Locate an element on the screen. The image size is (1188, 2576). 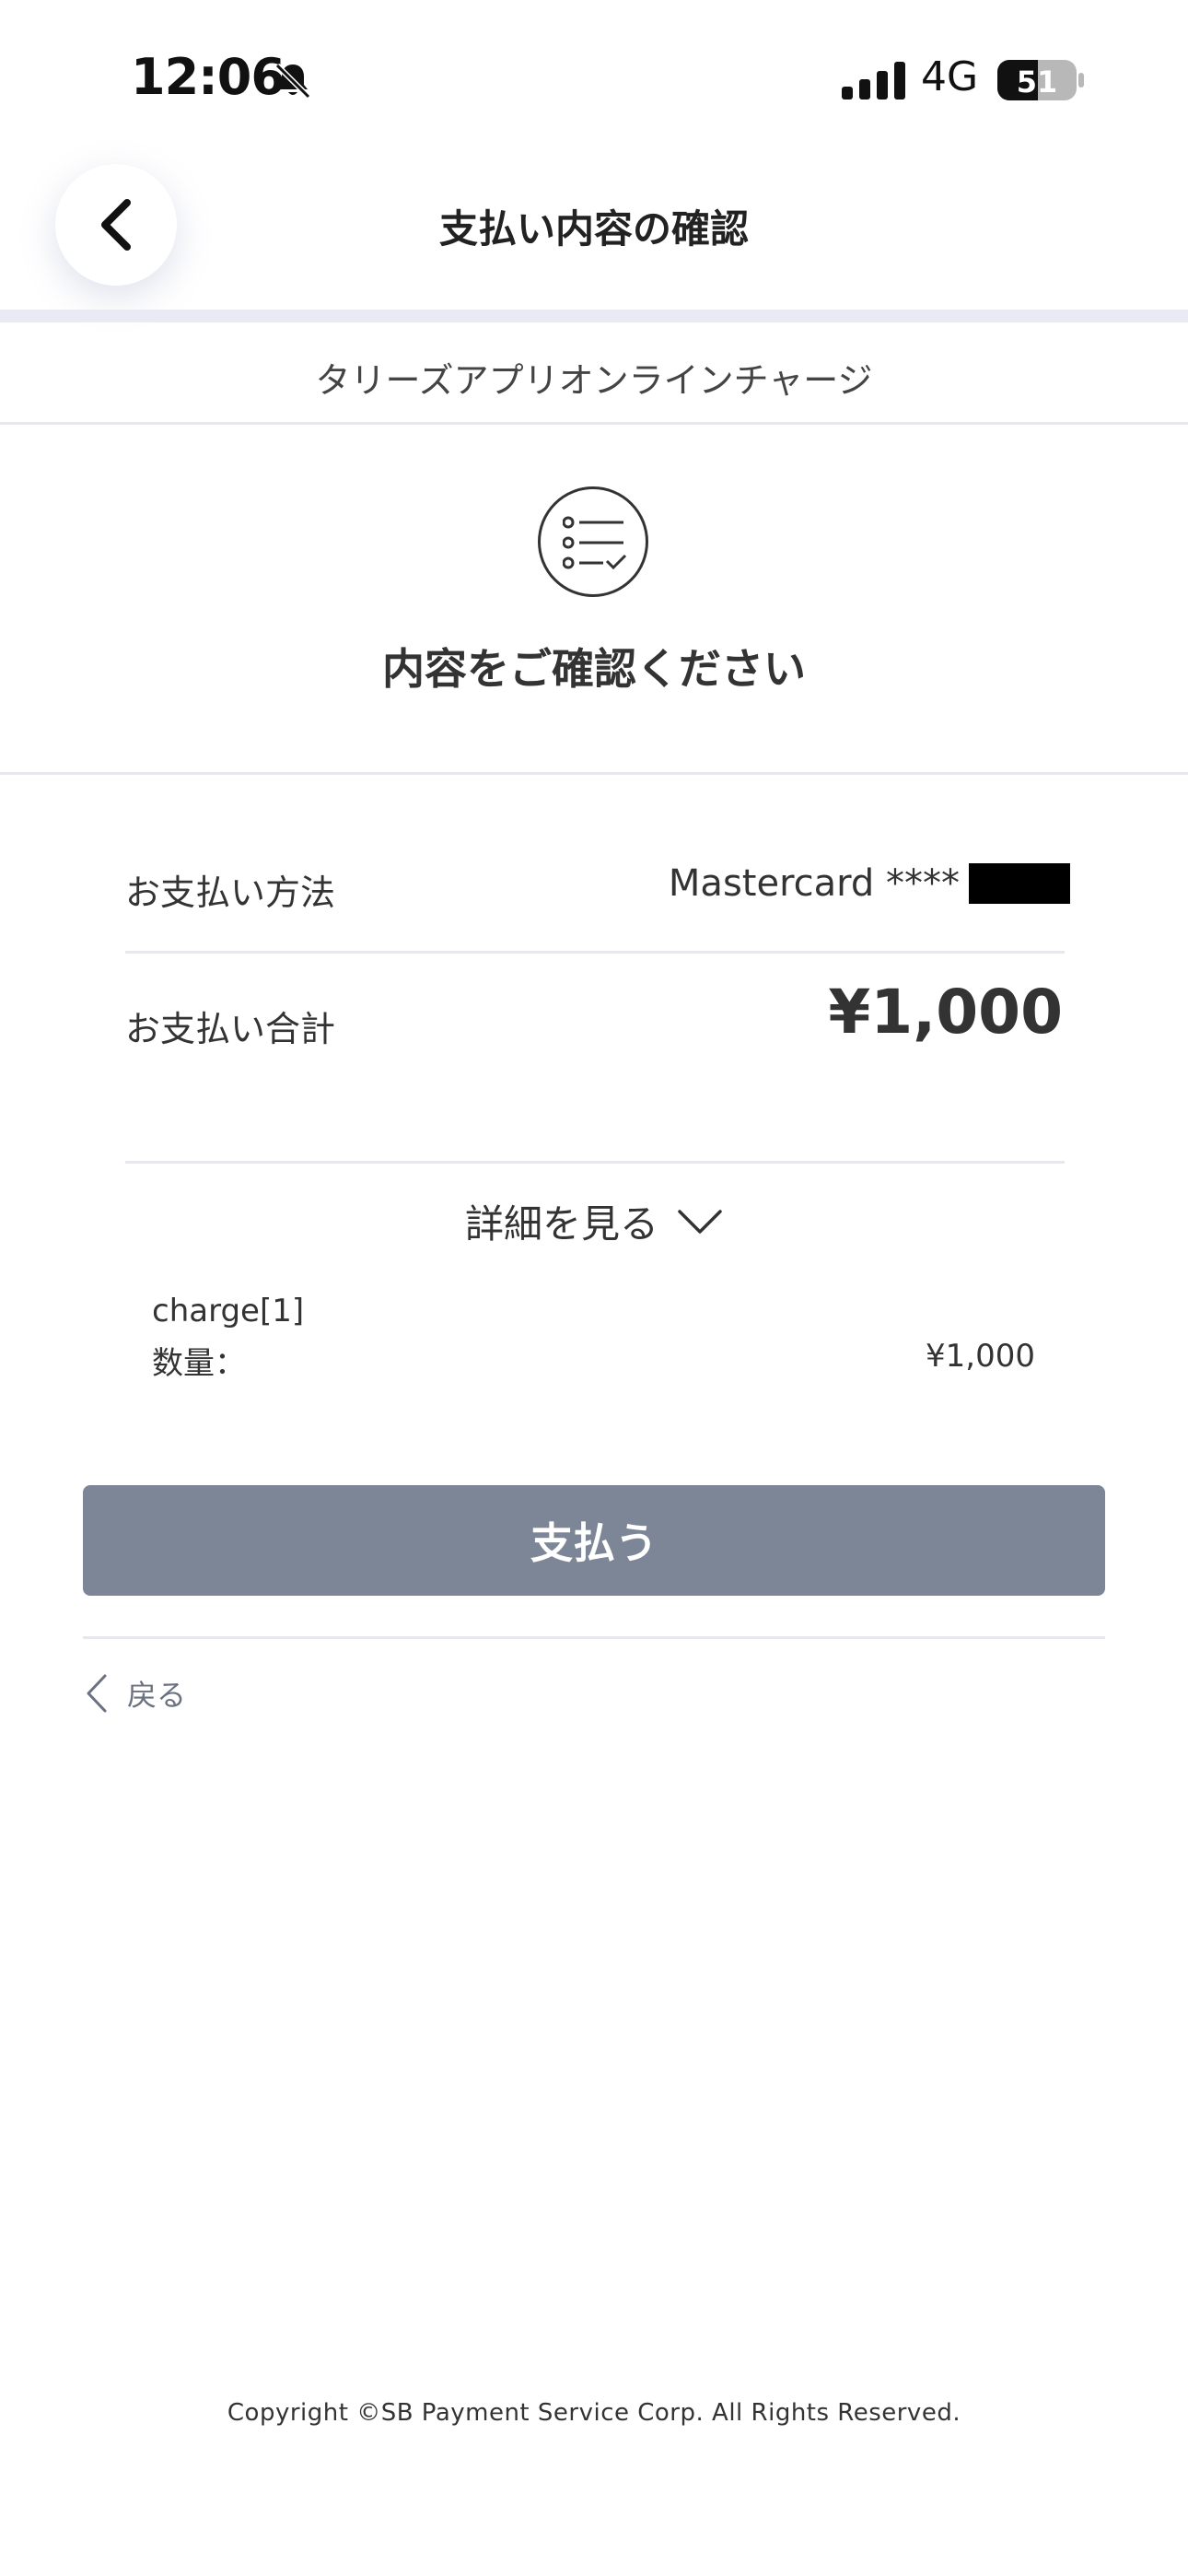
card-label: Mastercard **** is located at coordinates (814, 883).